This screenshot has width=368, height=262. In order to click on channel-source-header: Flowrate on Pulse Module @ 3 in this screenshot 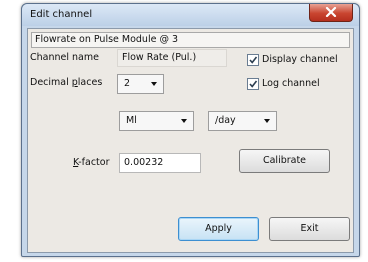, I will do `click(190, 40)`.